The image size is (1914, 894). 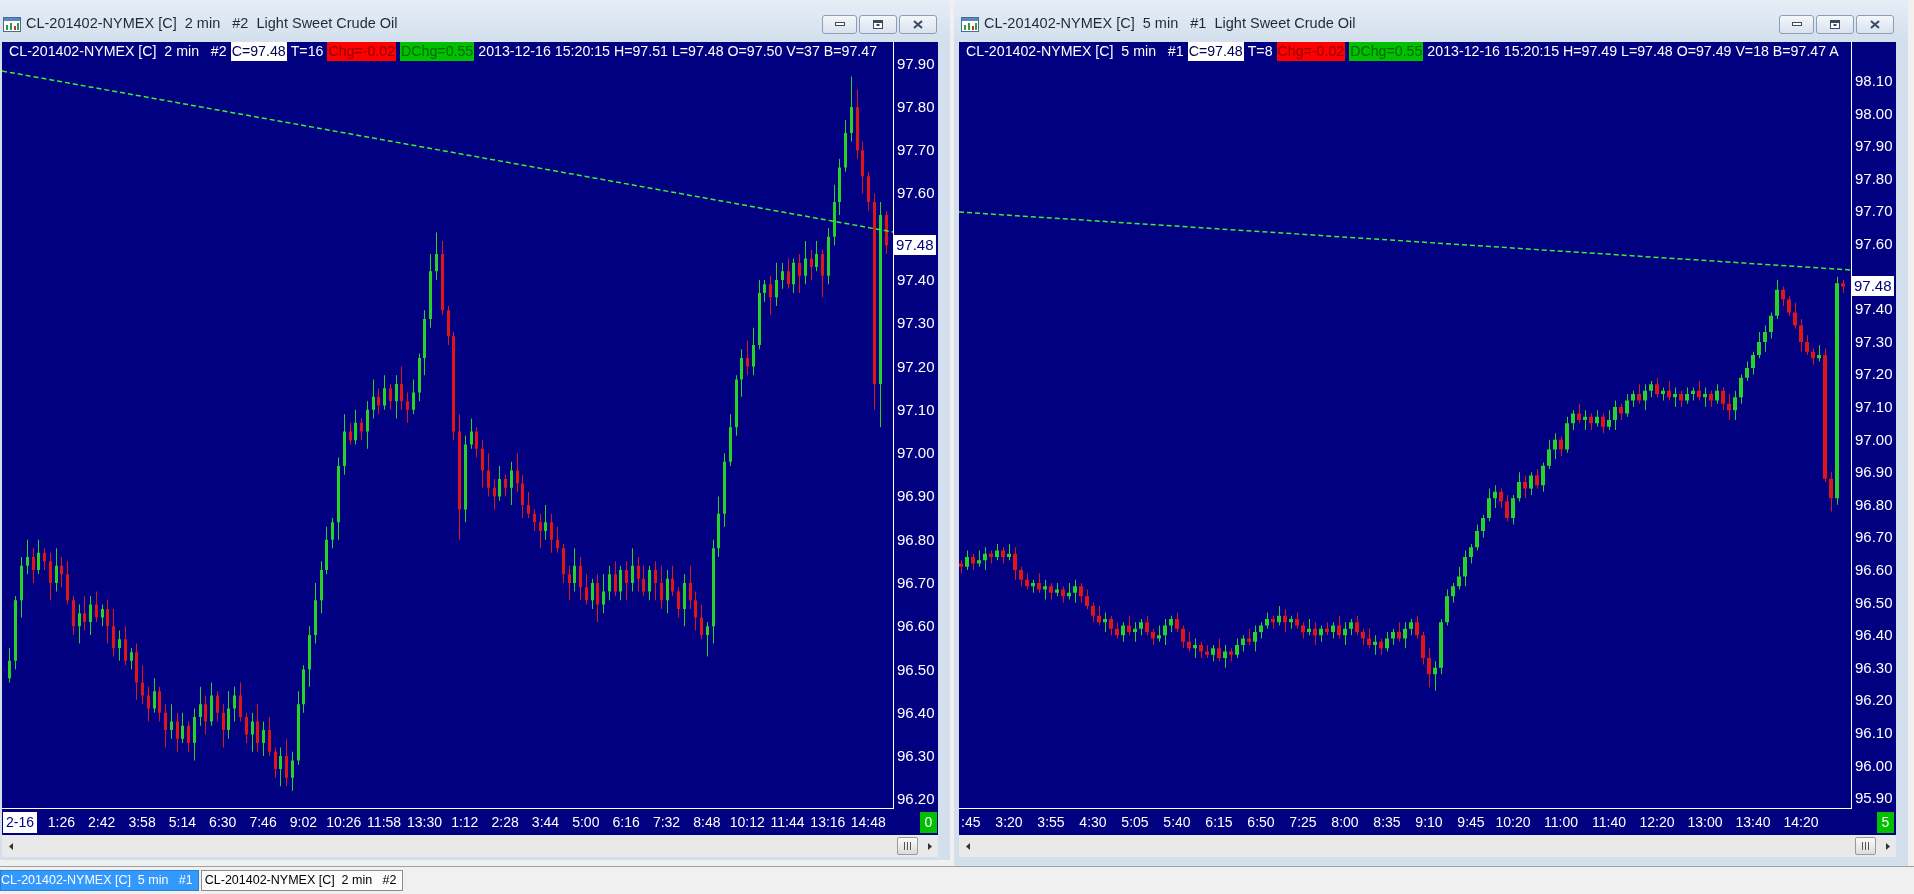 What do you see at coordinates (20, 822) in the screenshot?
I see `date-label: 2-16` at bounding box center [20, 822].